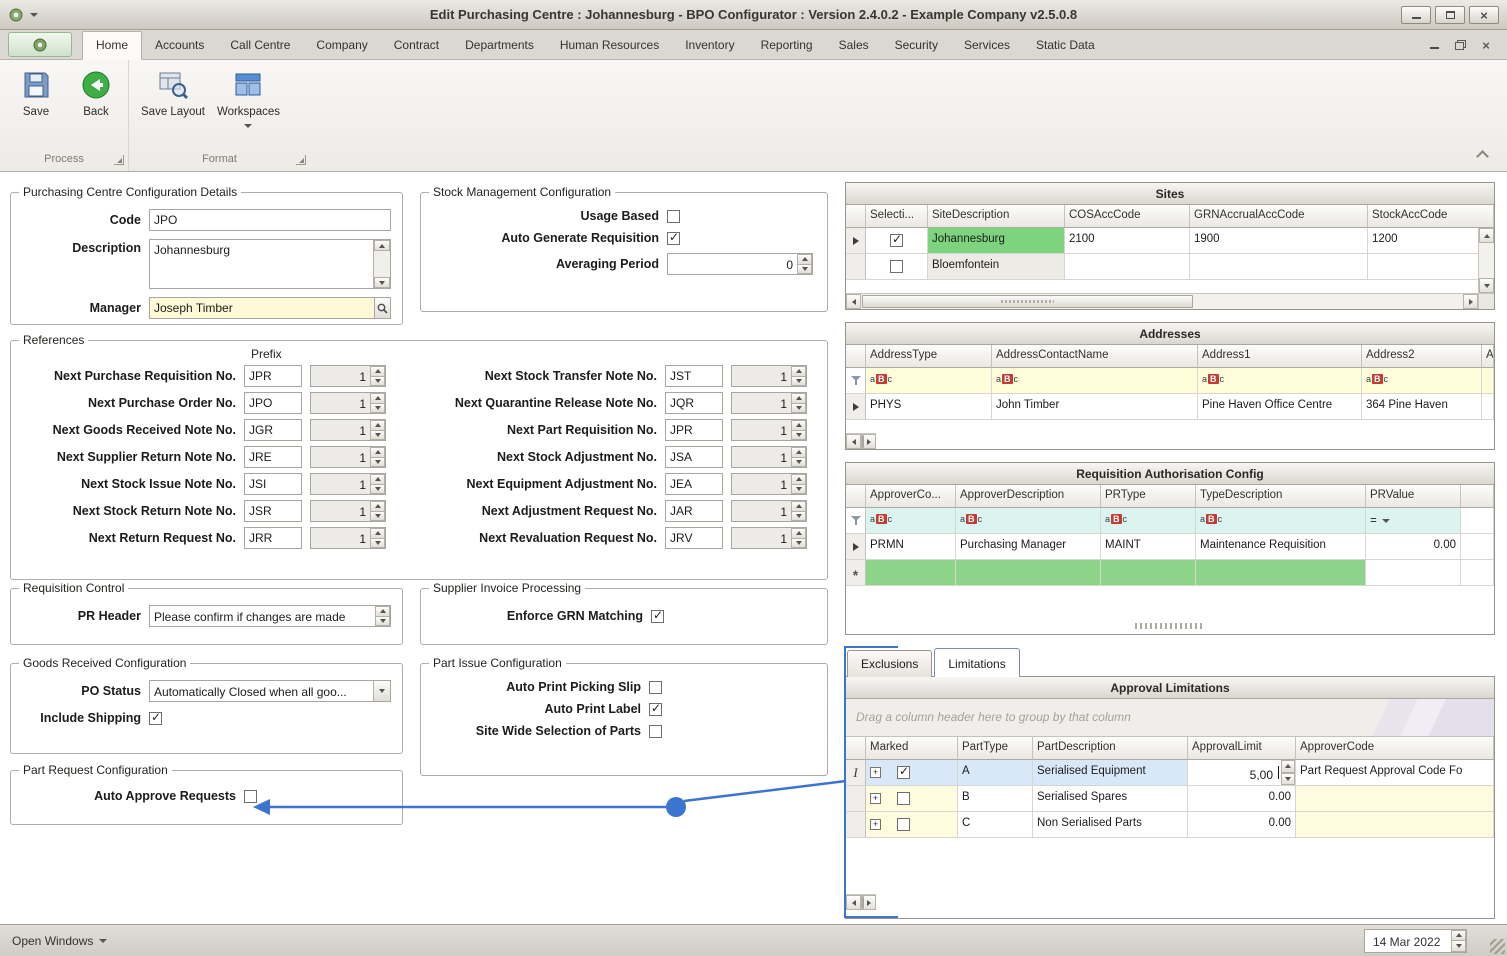 Image resolution: width=1507 pixels, height=956 pixels. I want to click on description-scrollbar, so click(381, 264).